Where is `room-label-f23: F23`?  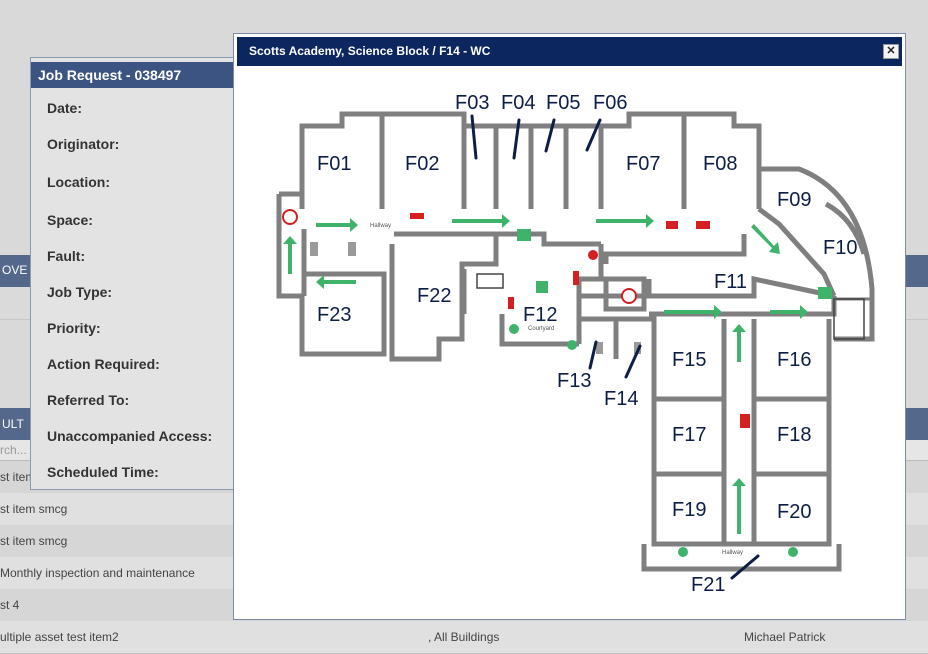
room-label-f23: F23 is located at coordinates (334, 315).